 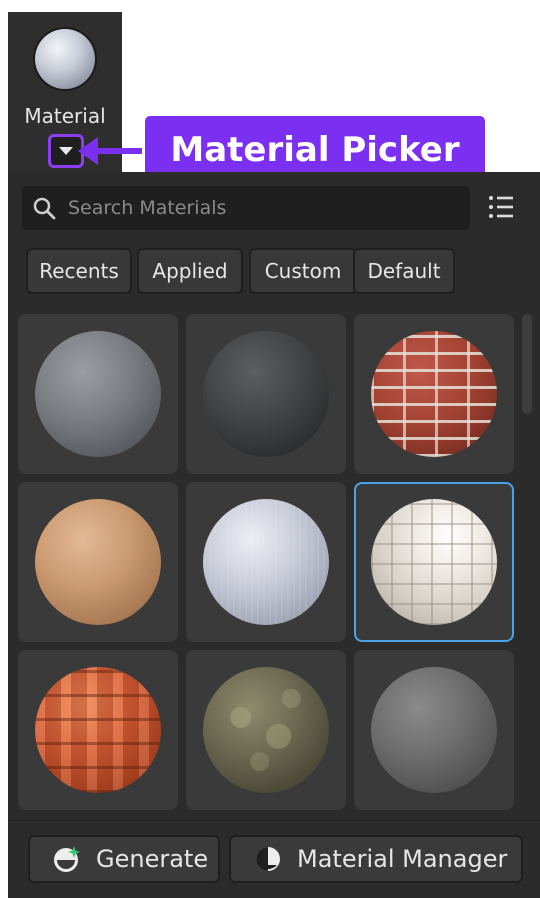 I want to click on smooth-sphere, so click(x=434, y=730).